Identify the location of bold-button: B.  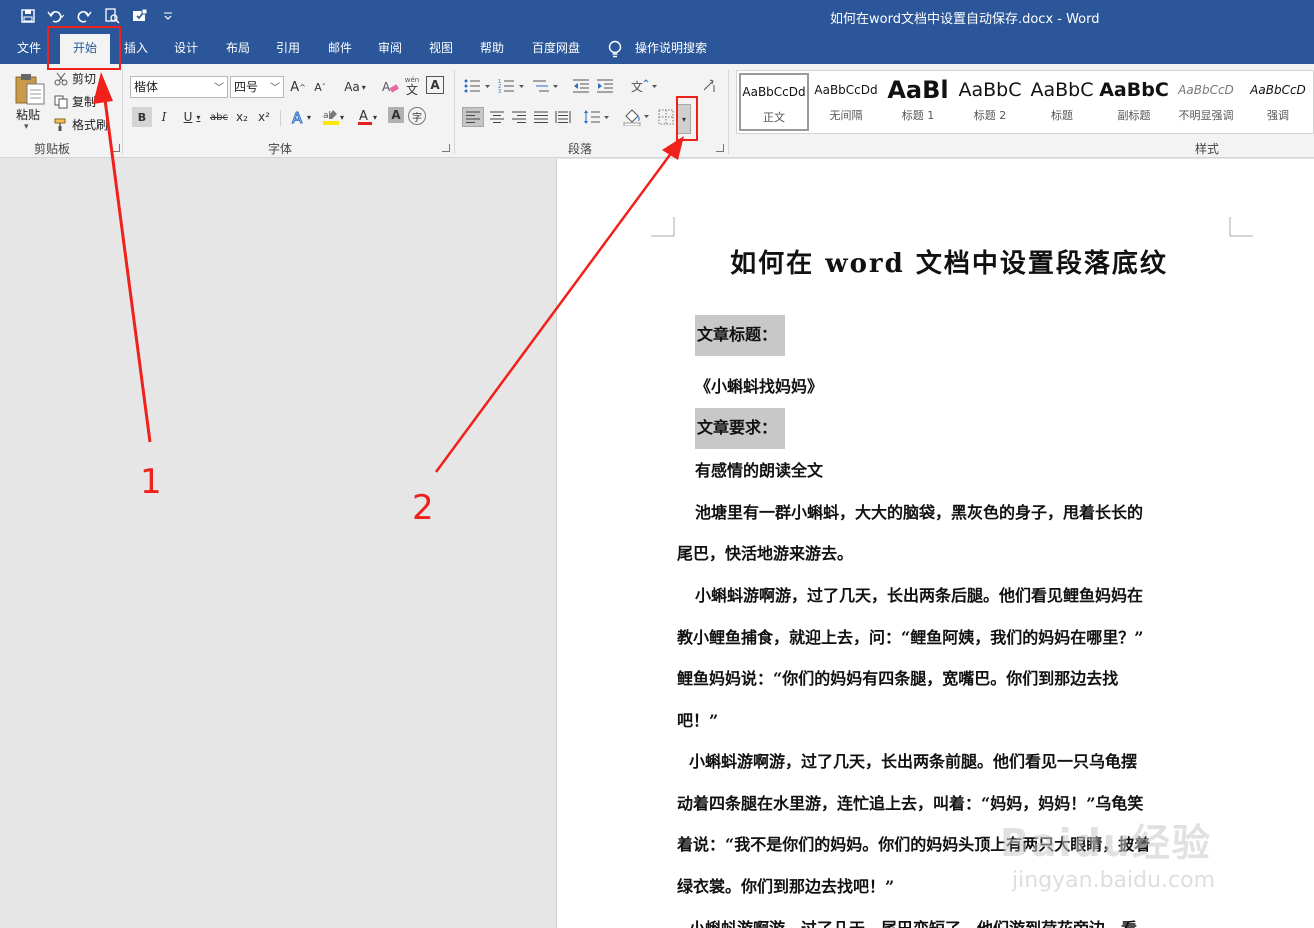
(142, 117).